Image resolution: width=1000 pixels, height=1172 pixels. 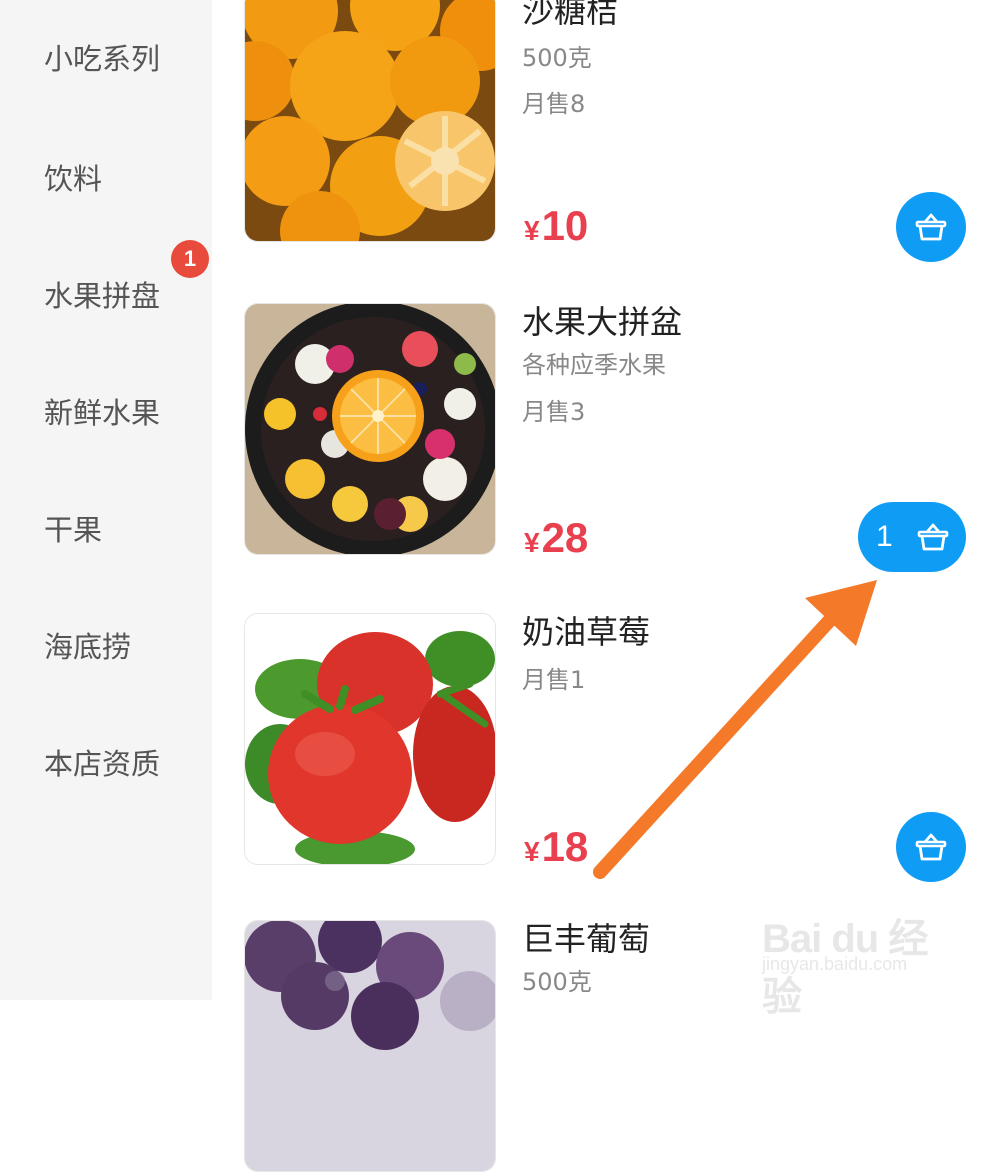 I want to click on product-price: ¥28, so click(x=556, y=538).